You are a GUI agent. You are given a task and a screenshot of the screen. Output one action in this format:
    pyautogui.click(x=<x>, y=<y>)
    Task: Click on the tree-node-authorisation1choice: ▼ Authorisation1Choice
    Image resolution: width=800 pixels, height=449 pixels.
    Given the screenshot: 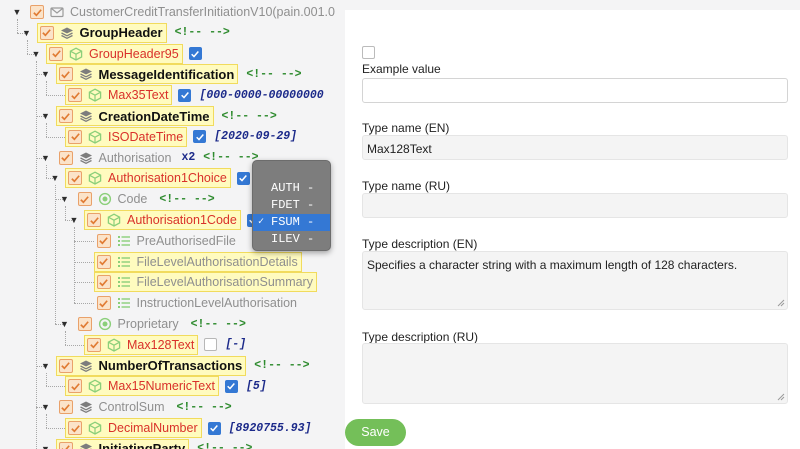 What is the action you would take?
    pyautogui.click(x=150, y=178)
    